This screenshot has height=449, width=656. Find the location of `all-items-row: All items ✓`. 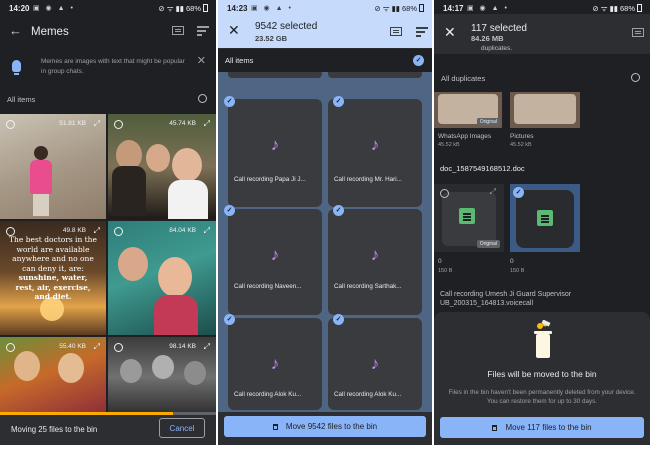

all-items-row: All items ✓ is located at coordinates (325, 60).